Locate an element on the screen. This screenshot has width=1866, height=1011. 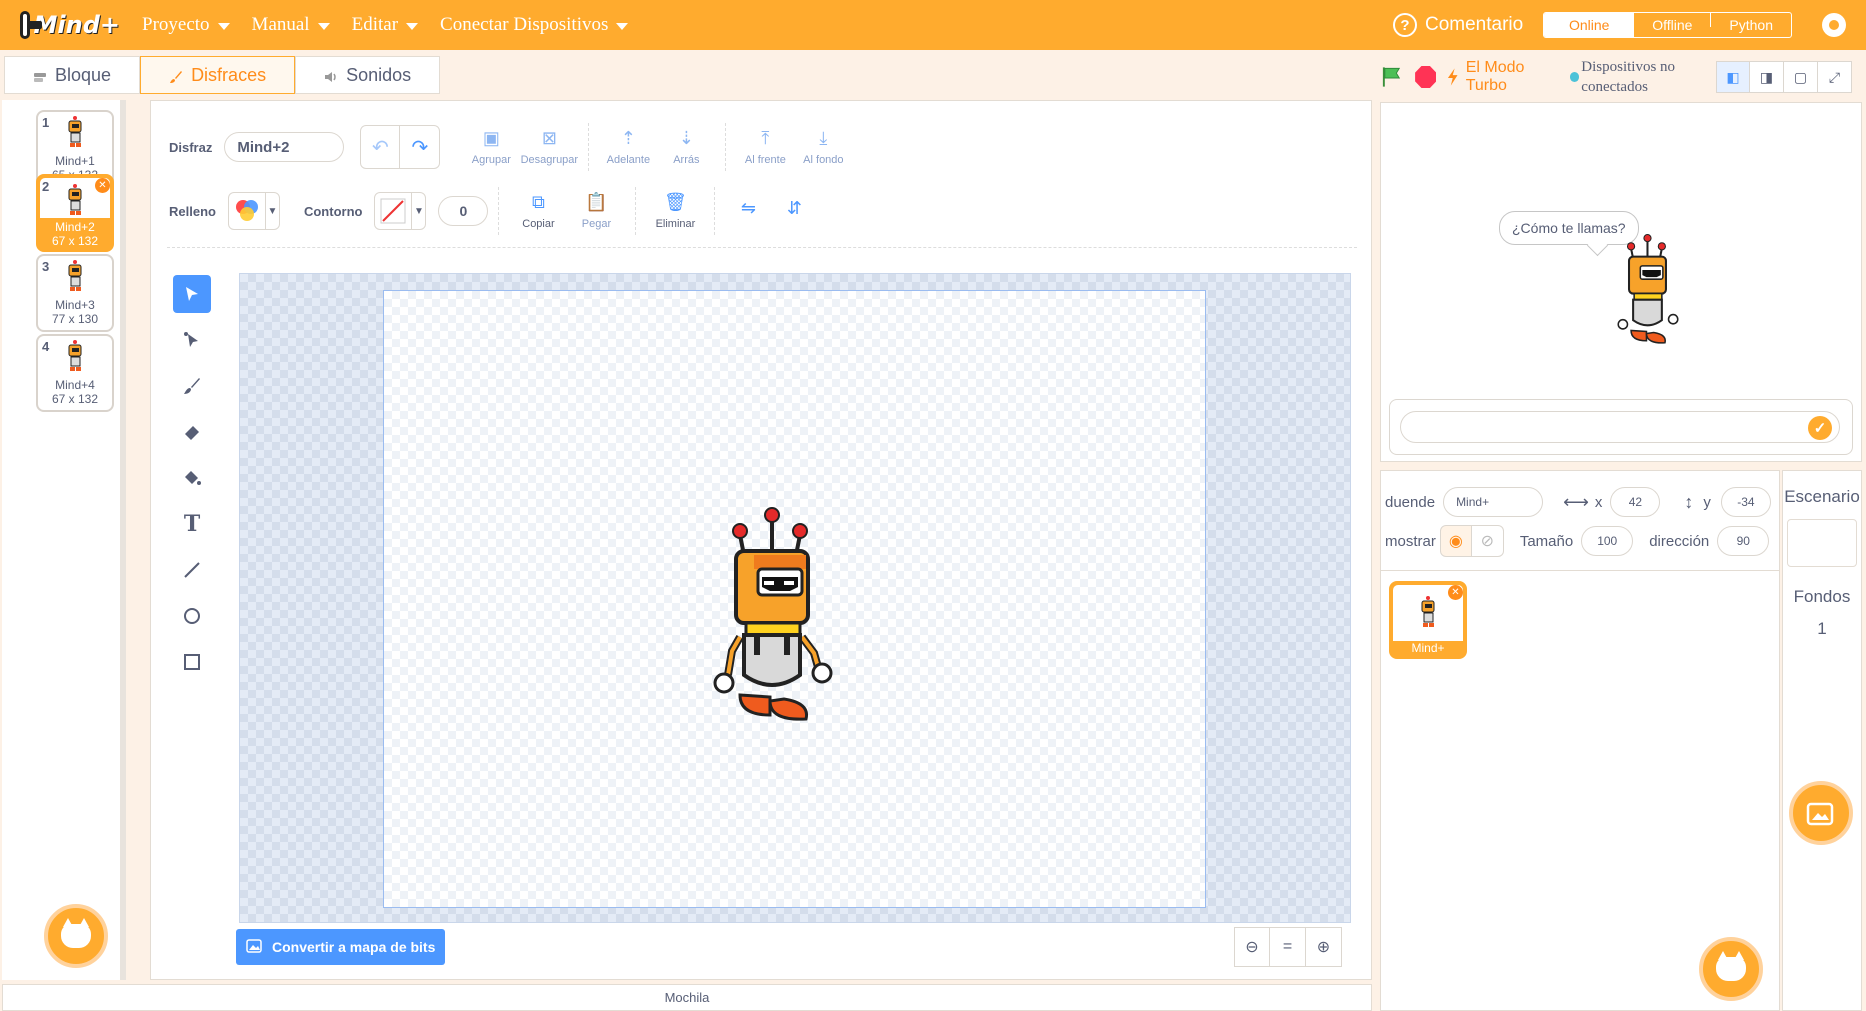
backward-button: ⇣ Arrás is located at coordinates (686, 147).